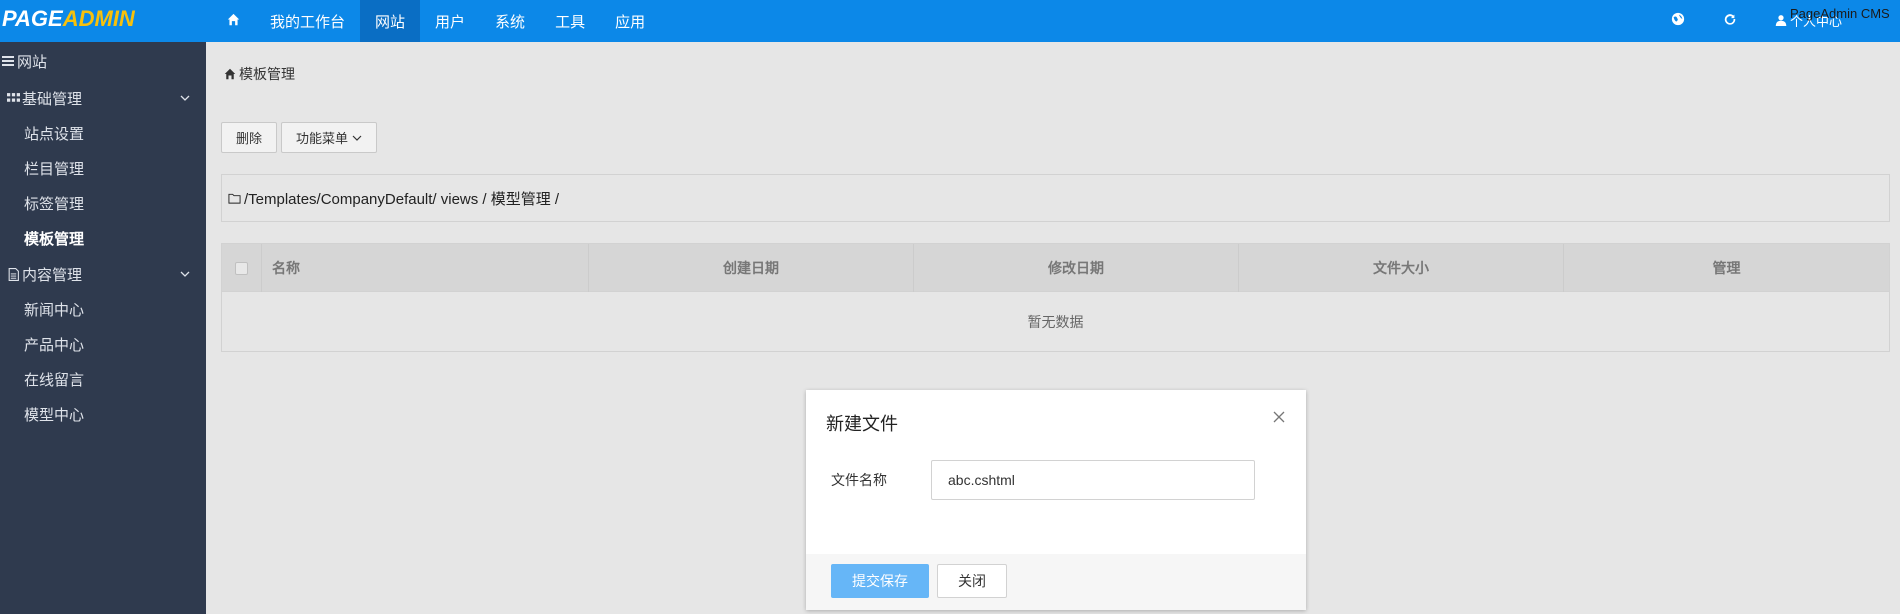 The width and height of the screenshot is (1900, 614). Describe the element at coordinates (1730, 19) in the screenshot. I see `refresh-icon` at that location.